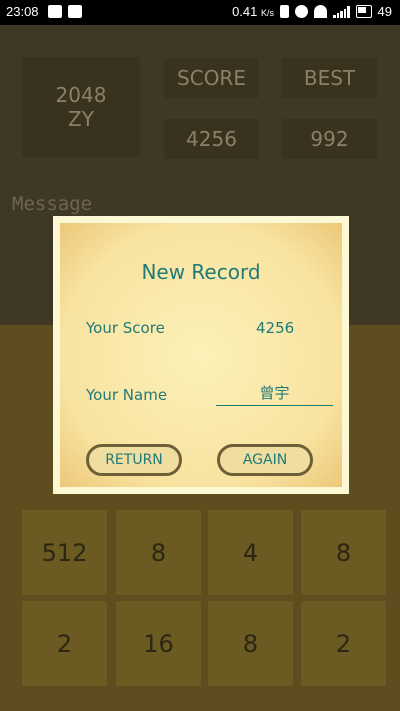  I want to click on your-score-label: Your Score, so click(125, 328).